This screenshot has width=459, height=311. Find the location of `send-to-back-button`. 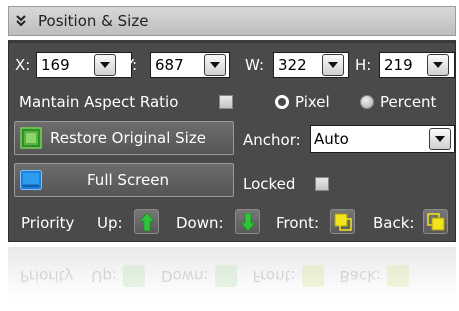

send-to-back-button is located at coordinates (435, 221).